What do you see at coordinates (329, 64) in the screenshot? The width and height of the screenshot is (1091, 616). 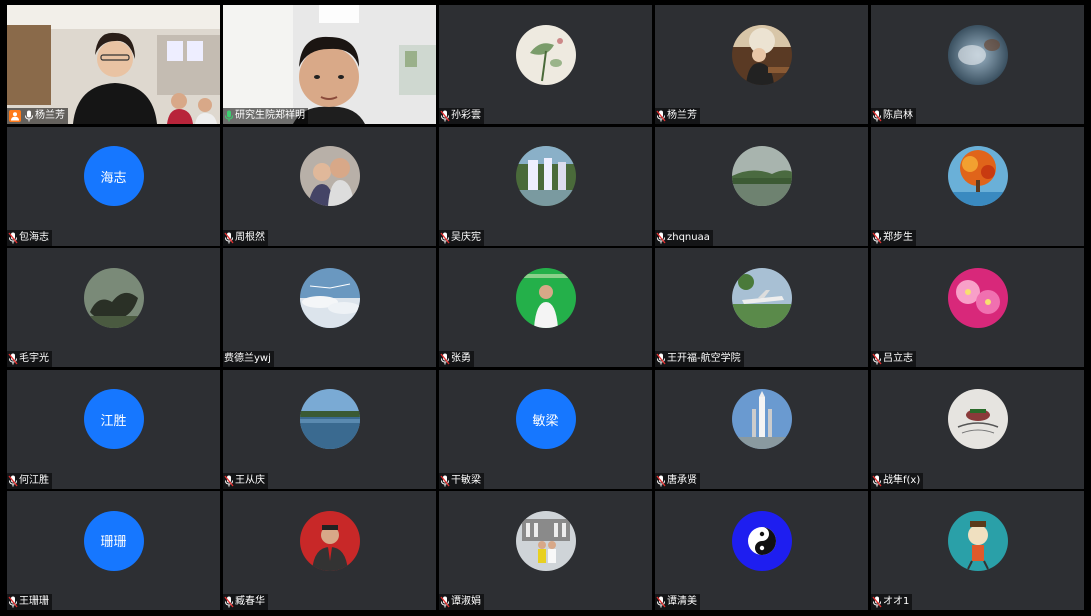 I see `participant-tile: 研究生院郑祥明` at bounding box center [329, 64].